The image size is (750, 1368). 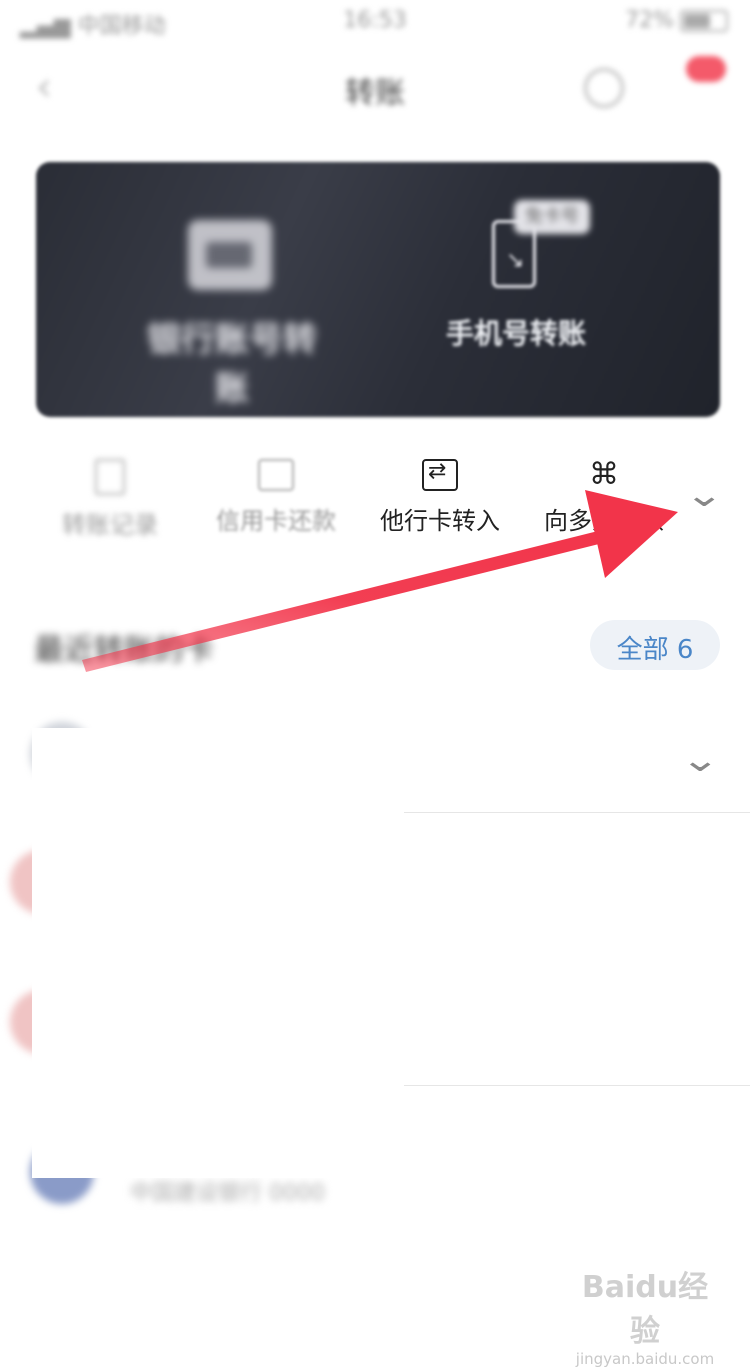 I want to click on arrow-shaft, so click(x=348, y=600).